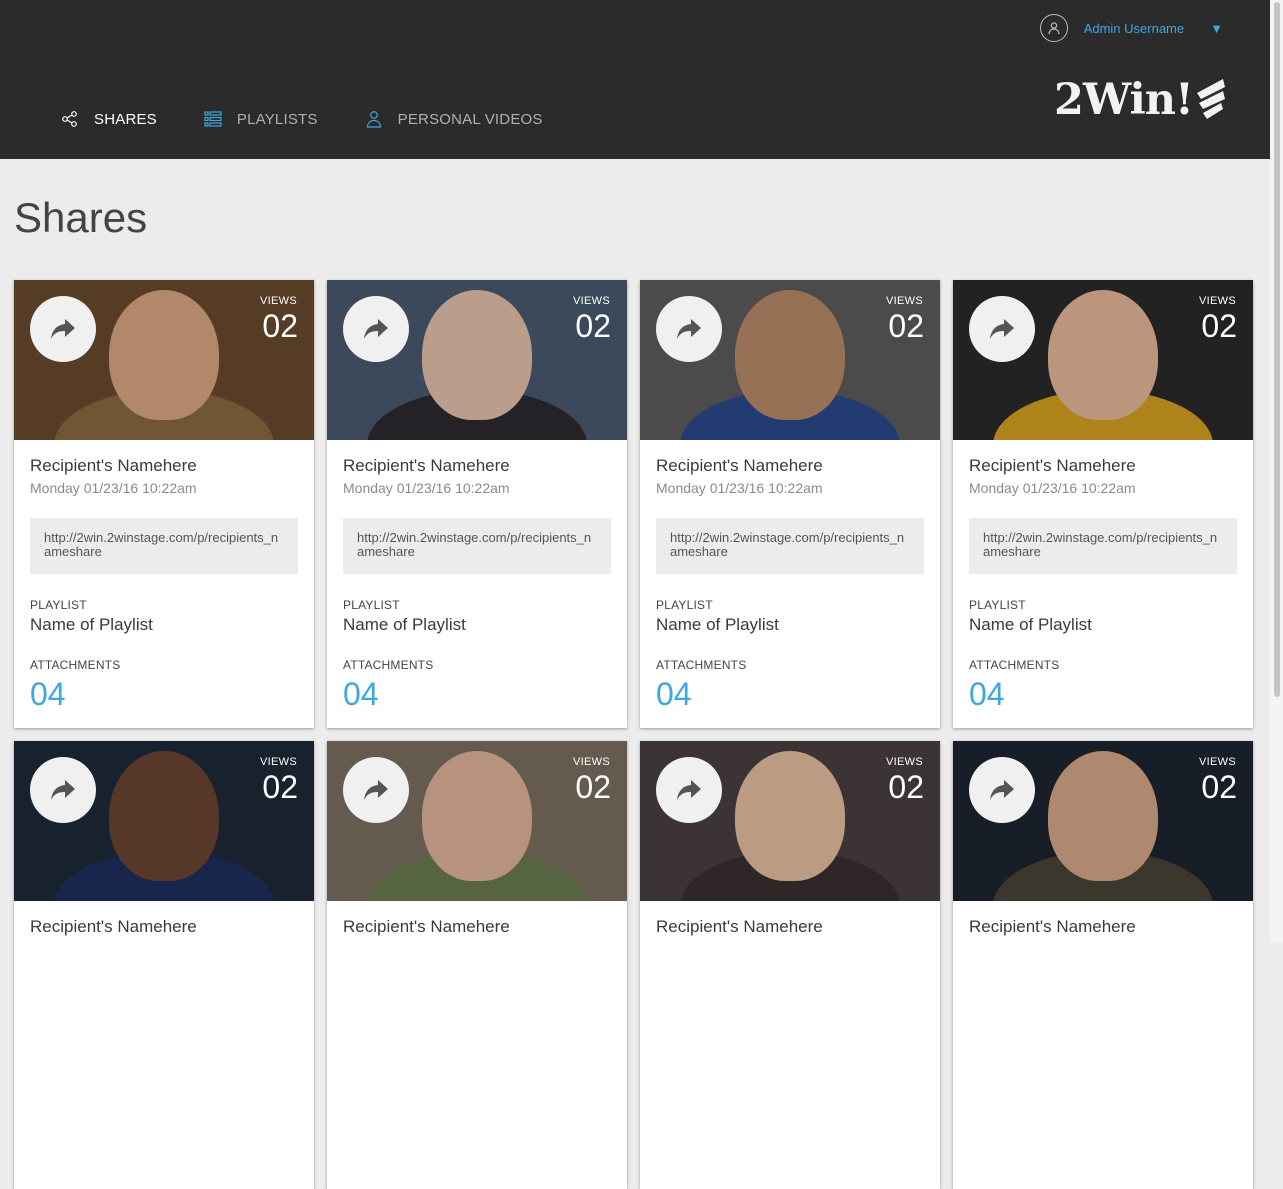 The image size is (1283, 1189). I want to click on scrollbar, so click(1276, 471).